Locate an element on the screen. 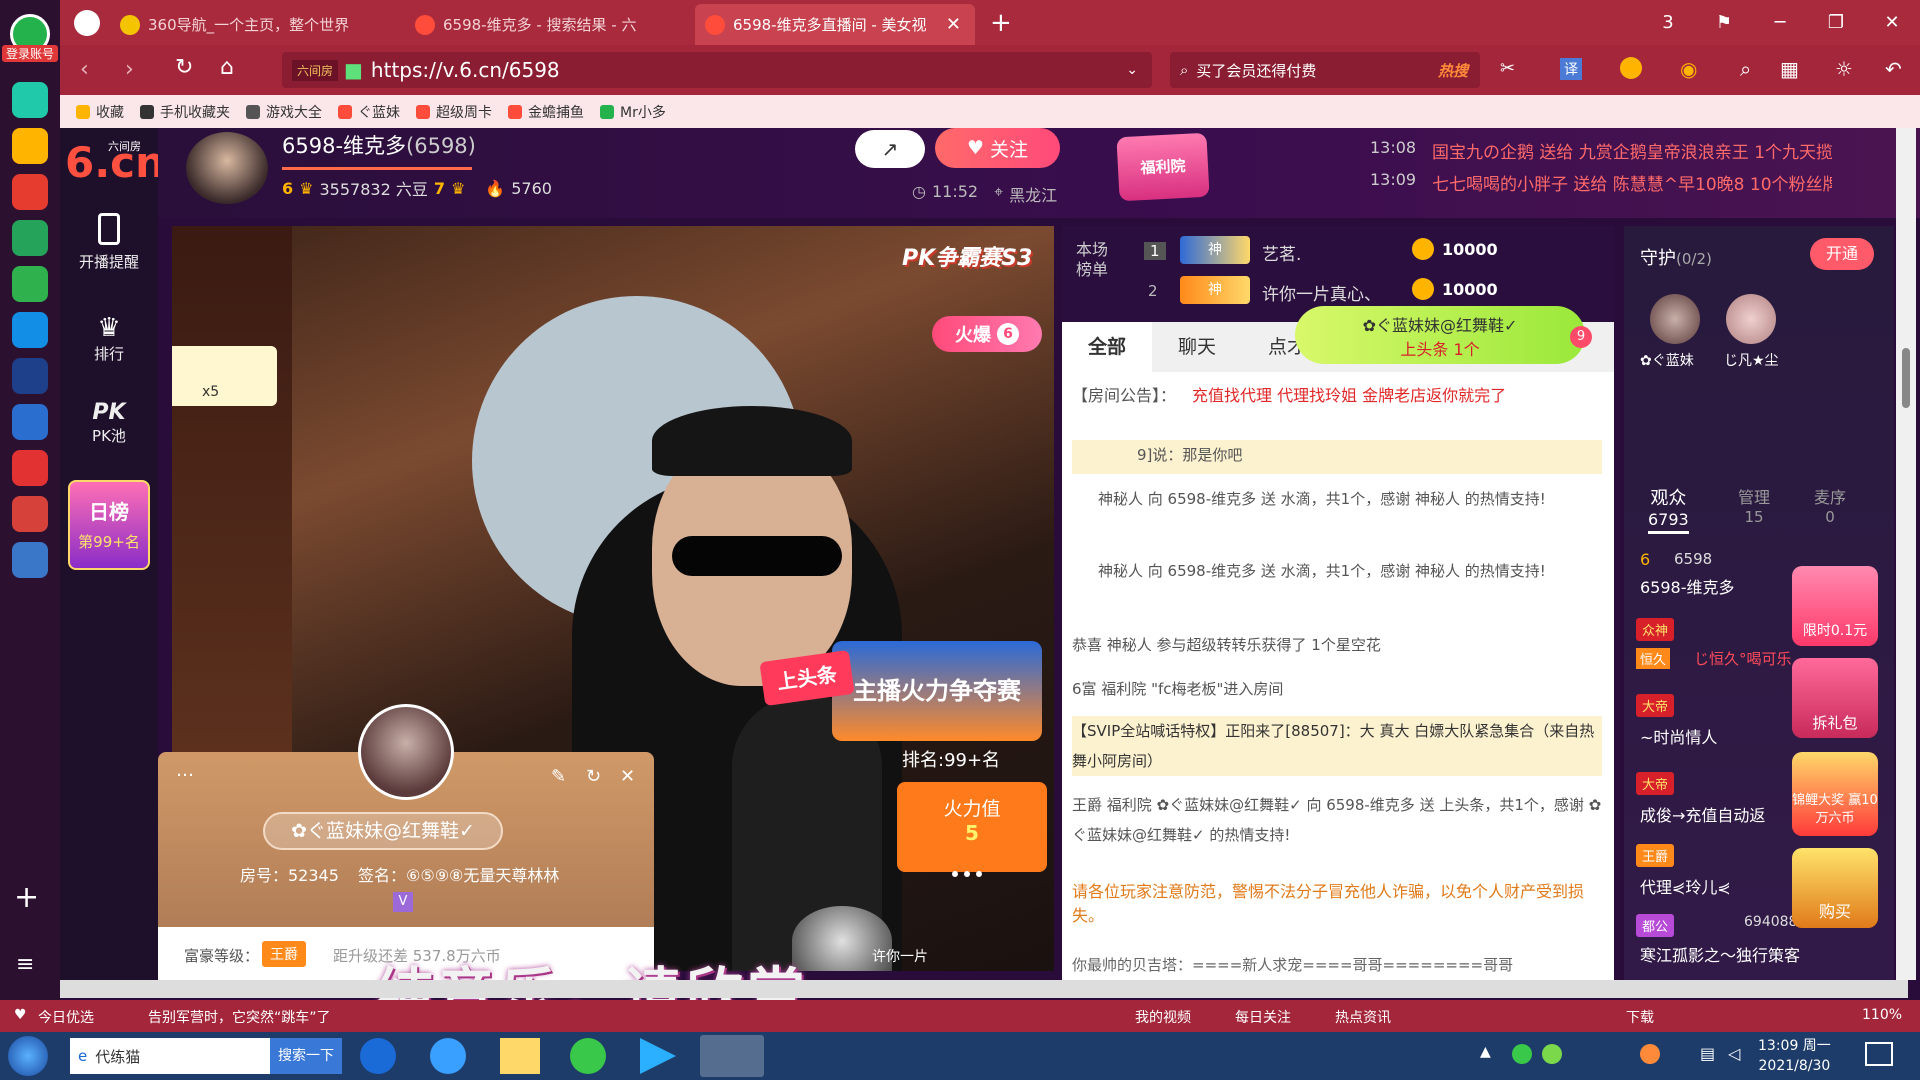 This screenshot has height=1080, width=1920. restore-icon: ❐ is located at coordinates (1836, 22).